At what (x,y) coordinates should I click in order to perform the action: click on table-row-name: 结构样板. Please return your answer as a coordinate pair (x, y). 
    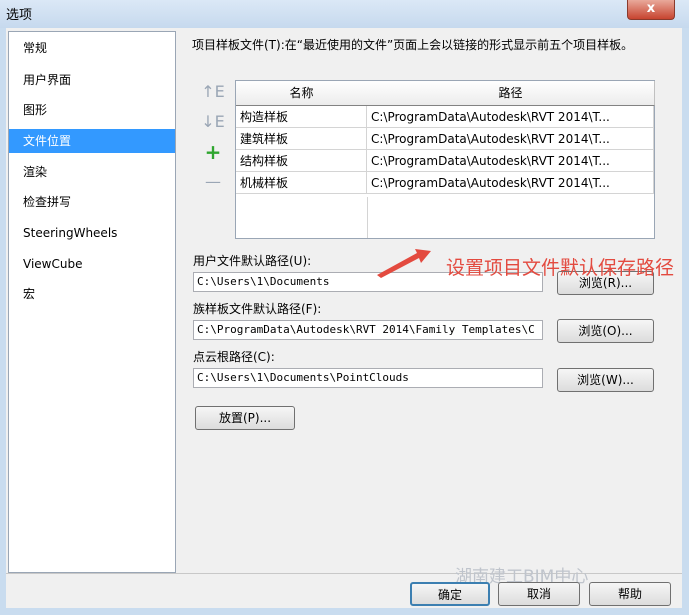
    Looking at the image, I should click on (301, 161).